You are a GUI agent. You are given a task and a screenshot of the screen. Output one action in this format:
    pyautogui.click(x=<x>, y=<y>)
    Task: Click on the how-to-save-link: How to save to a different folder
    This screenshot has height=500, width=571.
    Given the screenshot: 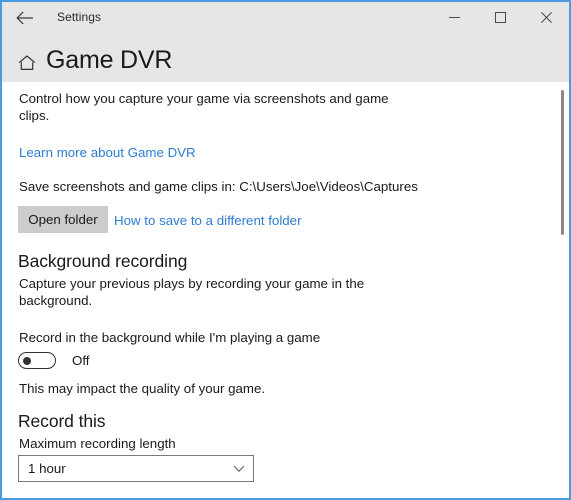 What is the action you would take?
    pyautogui.click(x=208, y=220)
    